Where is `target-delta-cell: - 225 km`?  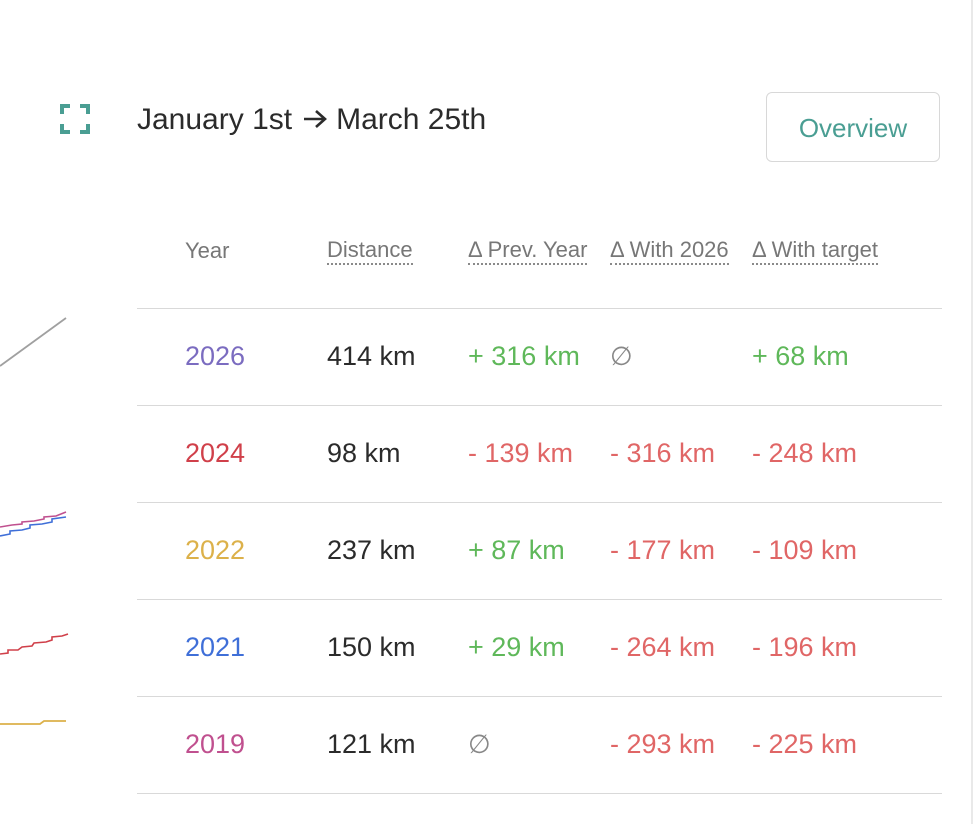 target-delta-cell: - 225 km is located at coordinates (805, 744).